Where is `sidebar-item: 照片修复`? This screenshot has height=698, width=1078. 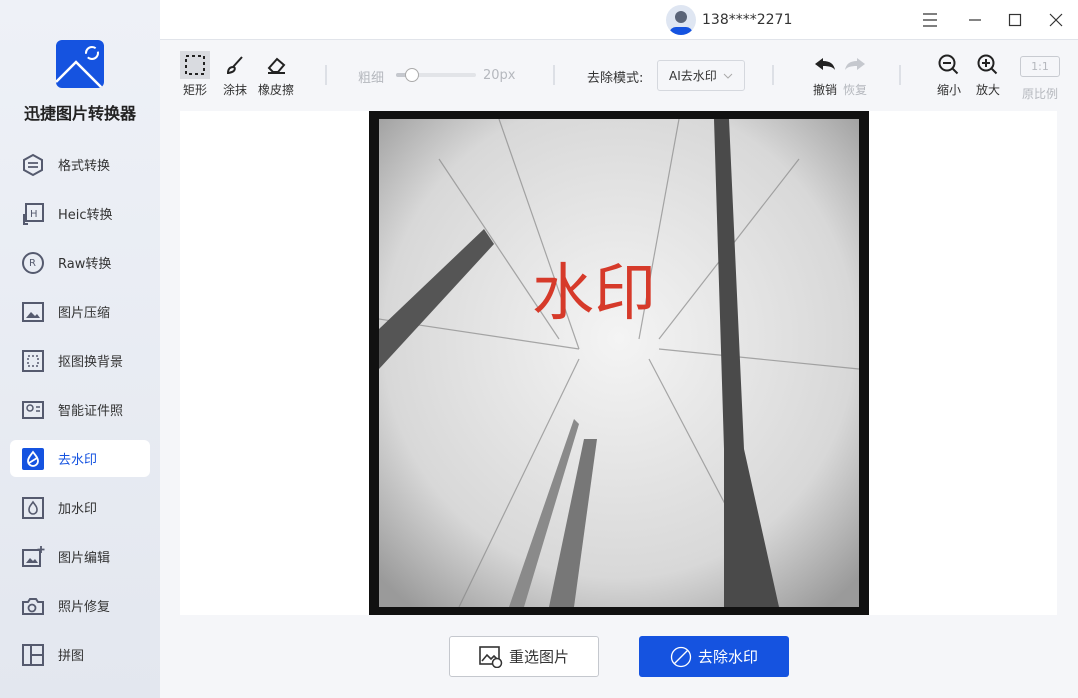 sidebar-item: 照片修复 is located at coordinates (80, 605).